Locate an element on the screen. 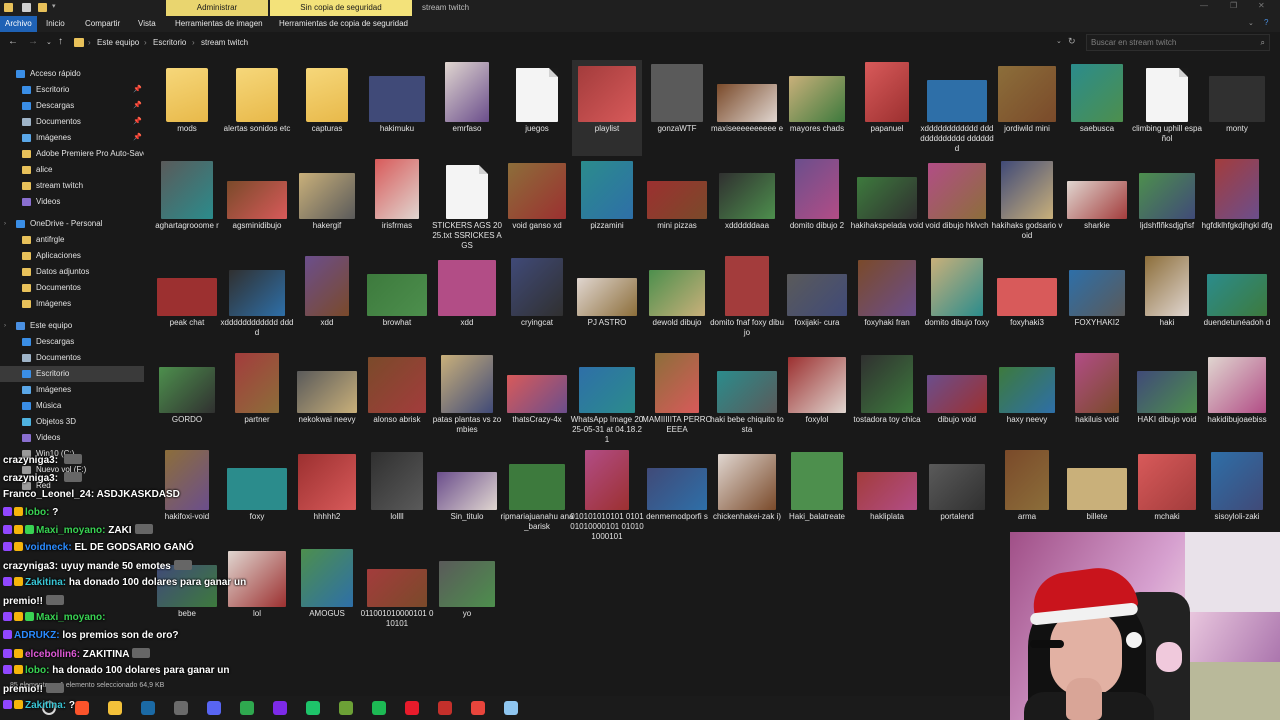 The width and height of the screenshot is (1280, 720). file-item-thatscrazy-4x: thatsCrazy-4x is located at coordinates (537, 399).